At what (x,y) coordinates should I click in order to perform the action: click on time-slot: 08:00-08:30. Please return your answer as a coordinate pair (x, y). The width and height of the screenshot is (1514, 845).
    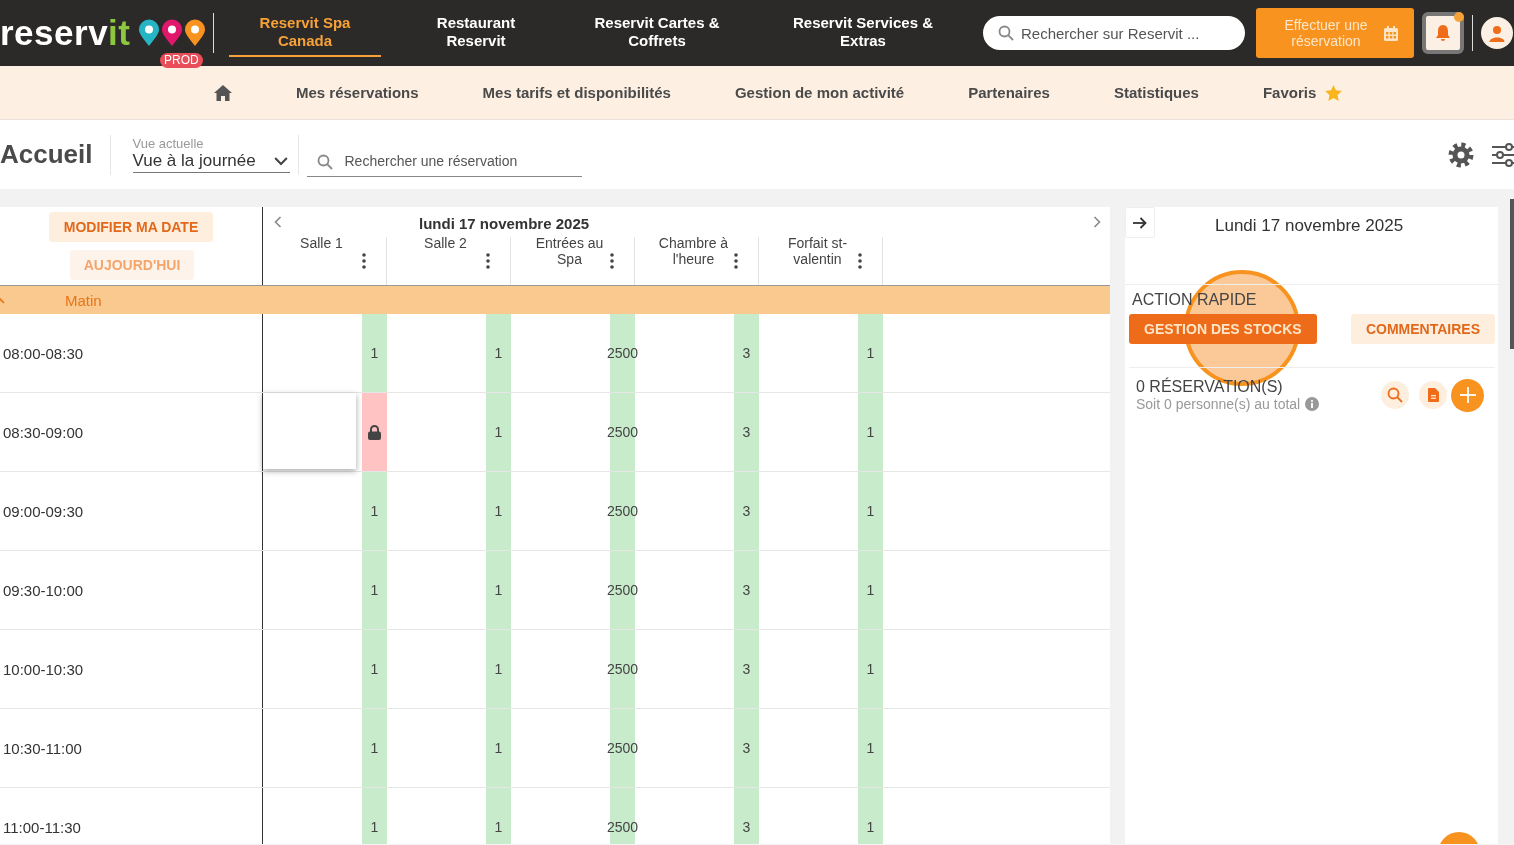
    Looking at the image, I should click on (131, 353).